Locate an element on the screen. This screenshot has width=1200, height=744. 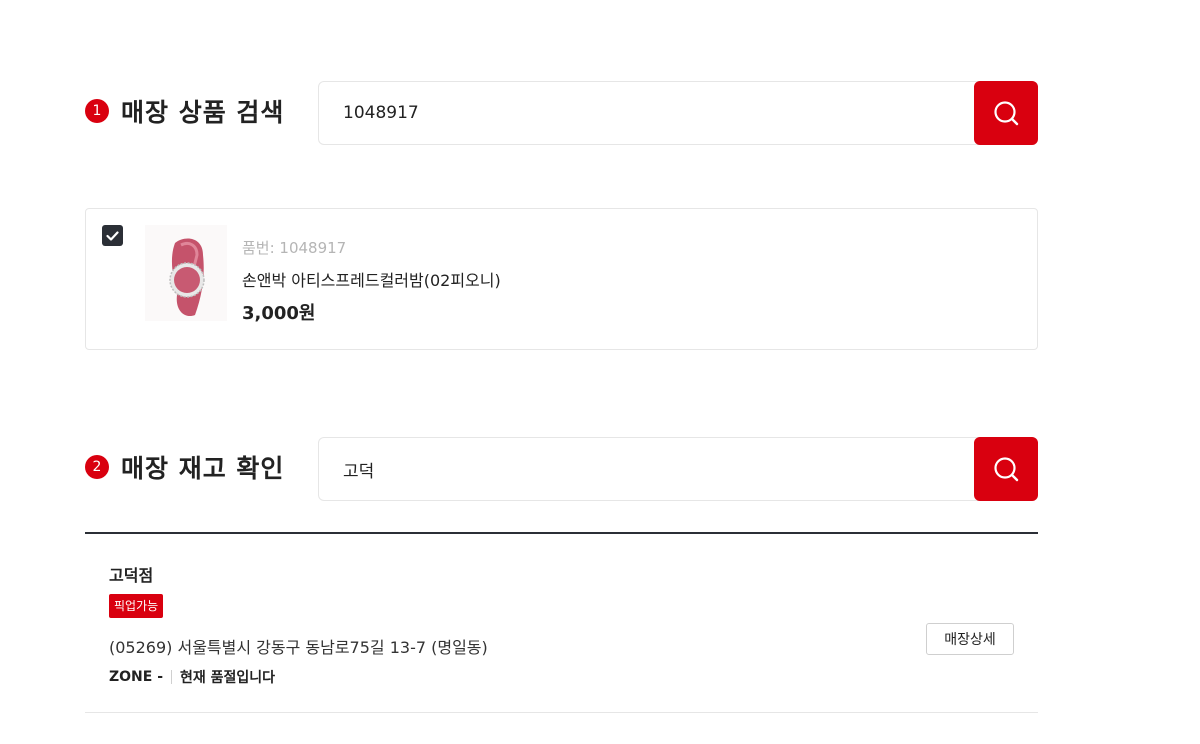
store-search-button is located at coordinates (1006, 469).